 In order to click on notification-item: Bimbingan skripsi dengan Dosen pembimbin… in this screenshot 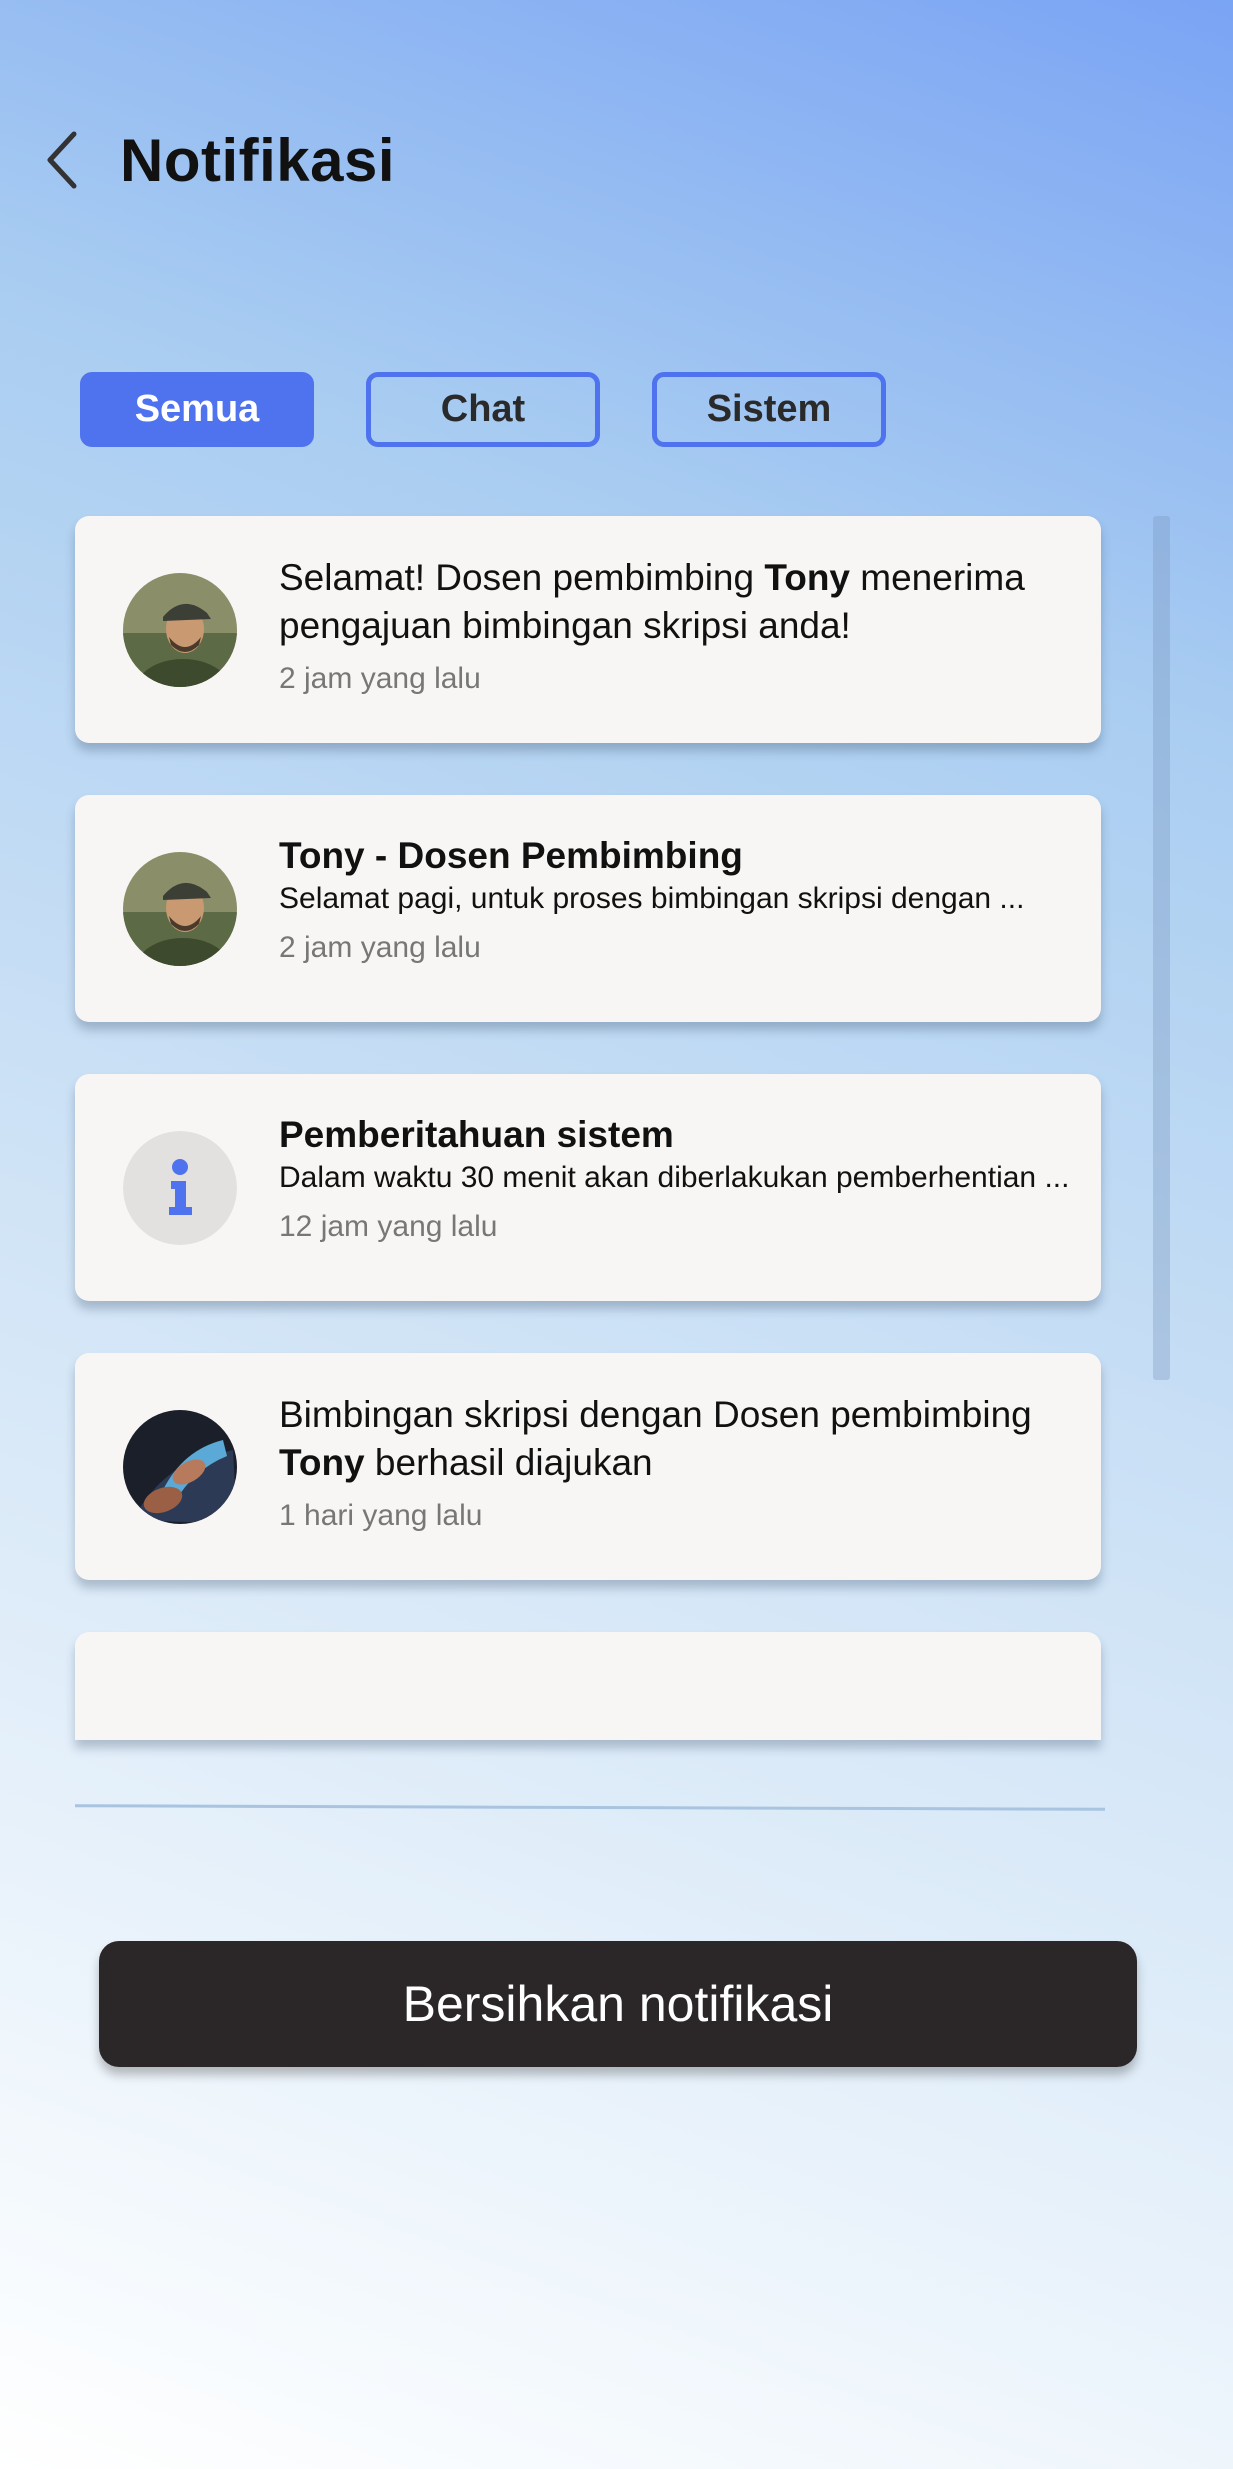, I will do `click(588, 1466)`.